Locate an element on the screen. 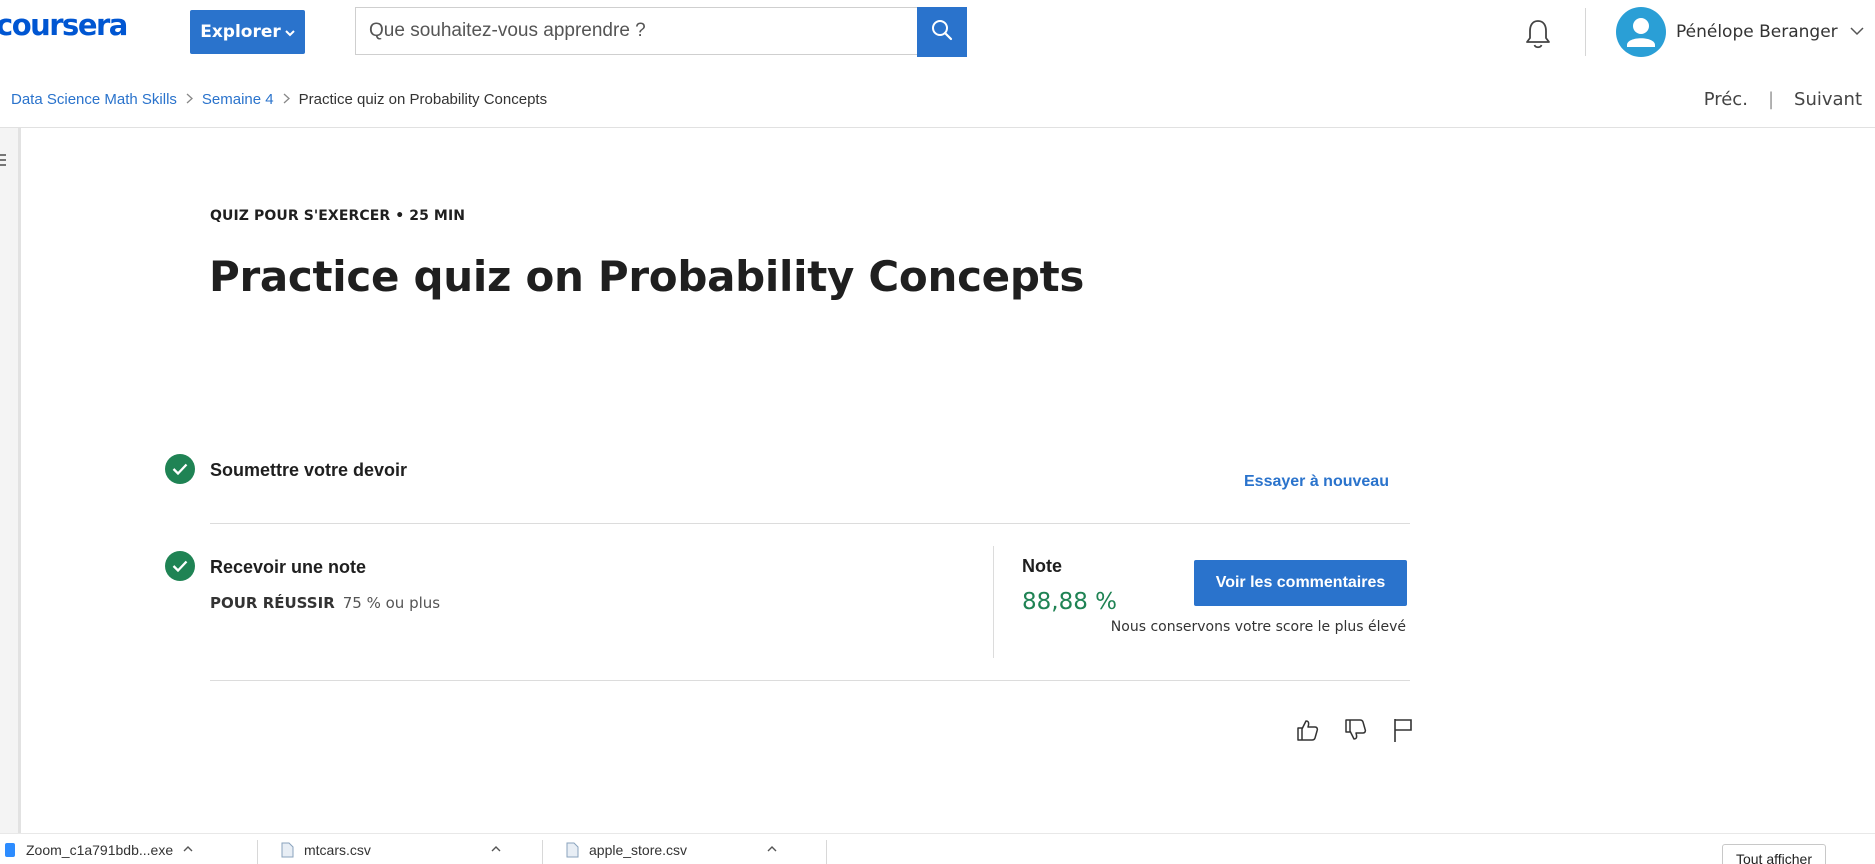 This screenshot has width=1875, height=864. download-item: apple_store.csv is located at coordinates (671, 853).